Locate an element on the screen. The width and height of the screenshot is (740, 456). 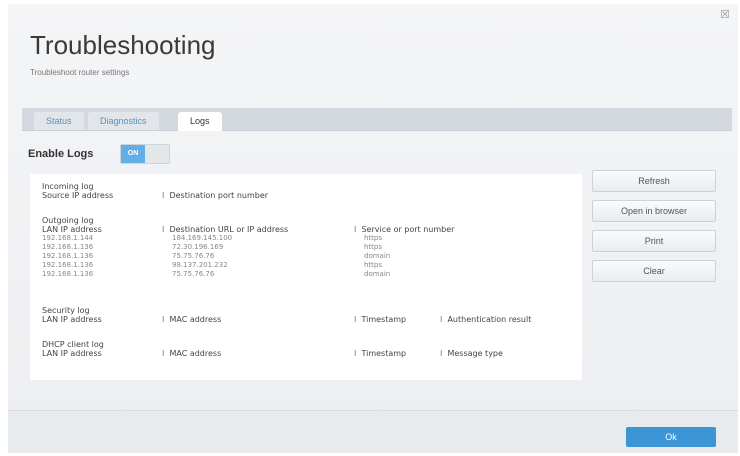
dhcp-log-title: DHCP client log is located at coordinates (73, 344).